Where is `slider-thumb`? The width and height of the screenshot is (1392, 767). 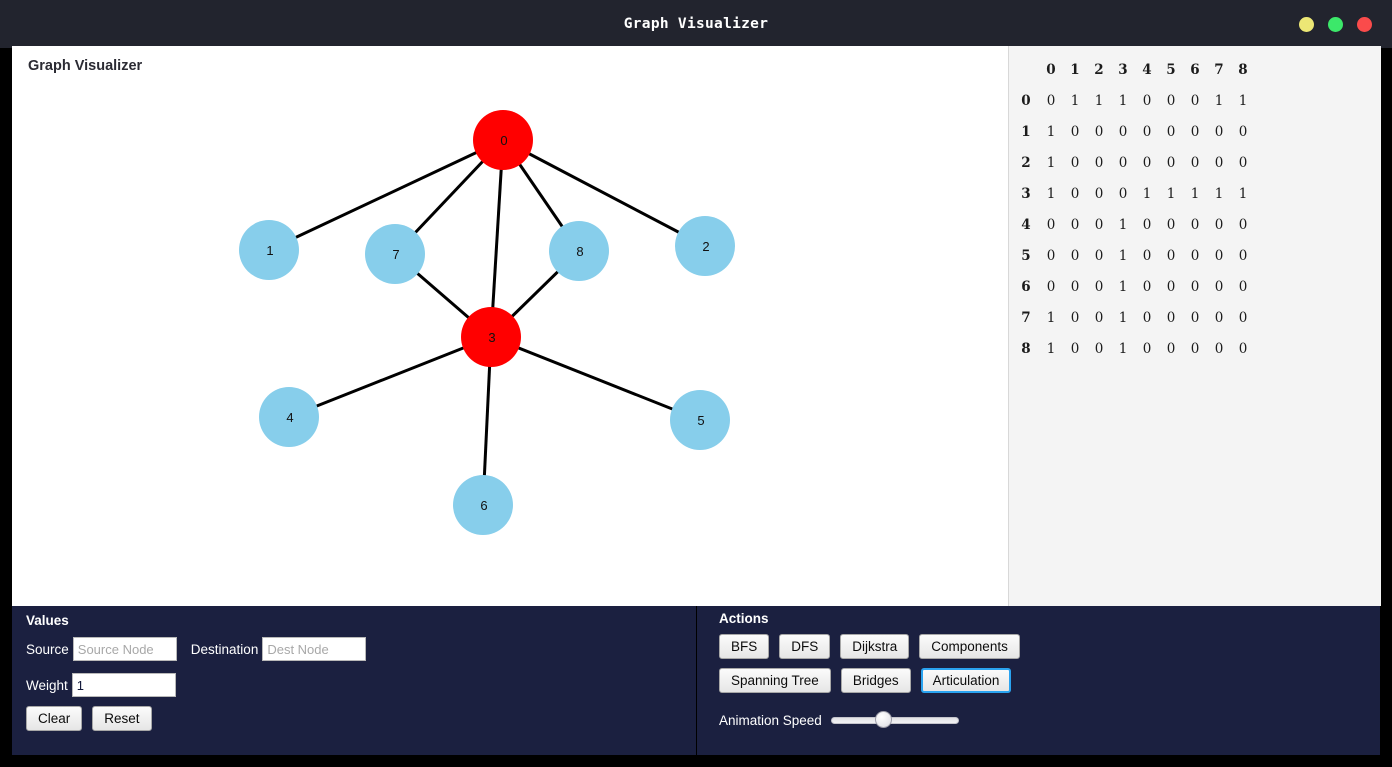 slider-thumb is located at coordinates (884, 719).